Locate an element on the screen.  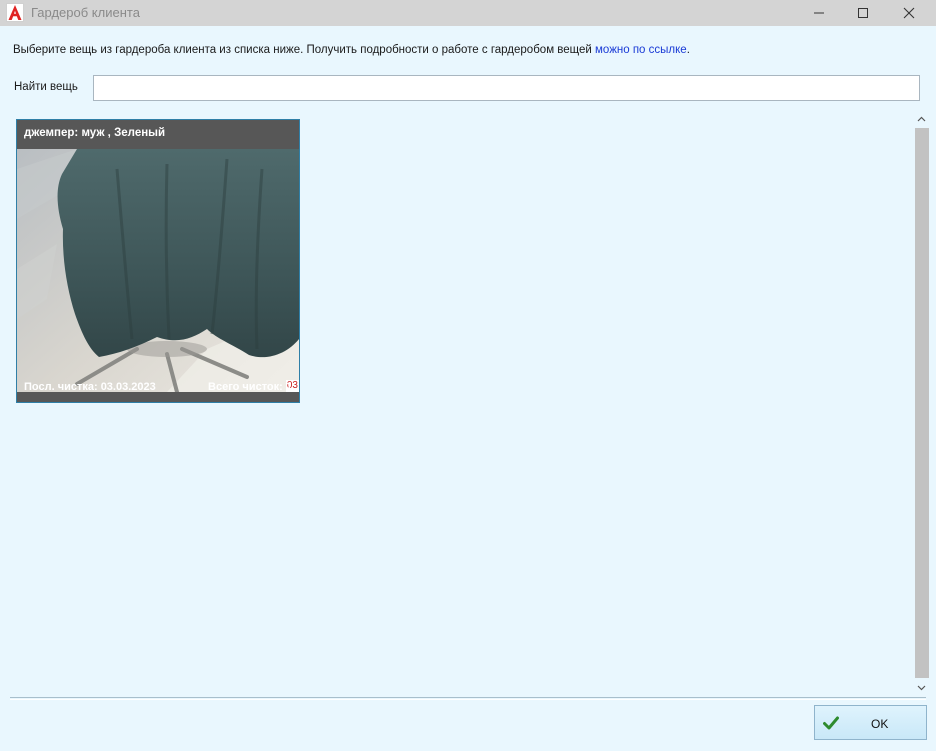
scroll-up-button is located at coordinates (921, 119).